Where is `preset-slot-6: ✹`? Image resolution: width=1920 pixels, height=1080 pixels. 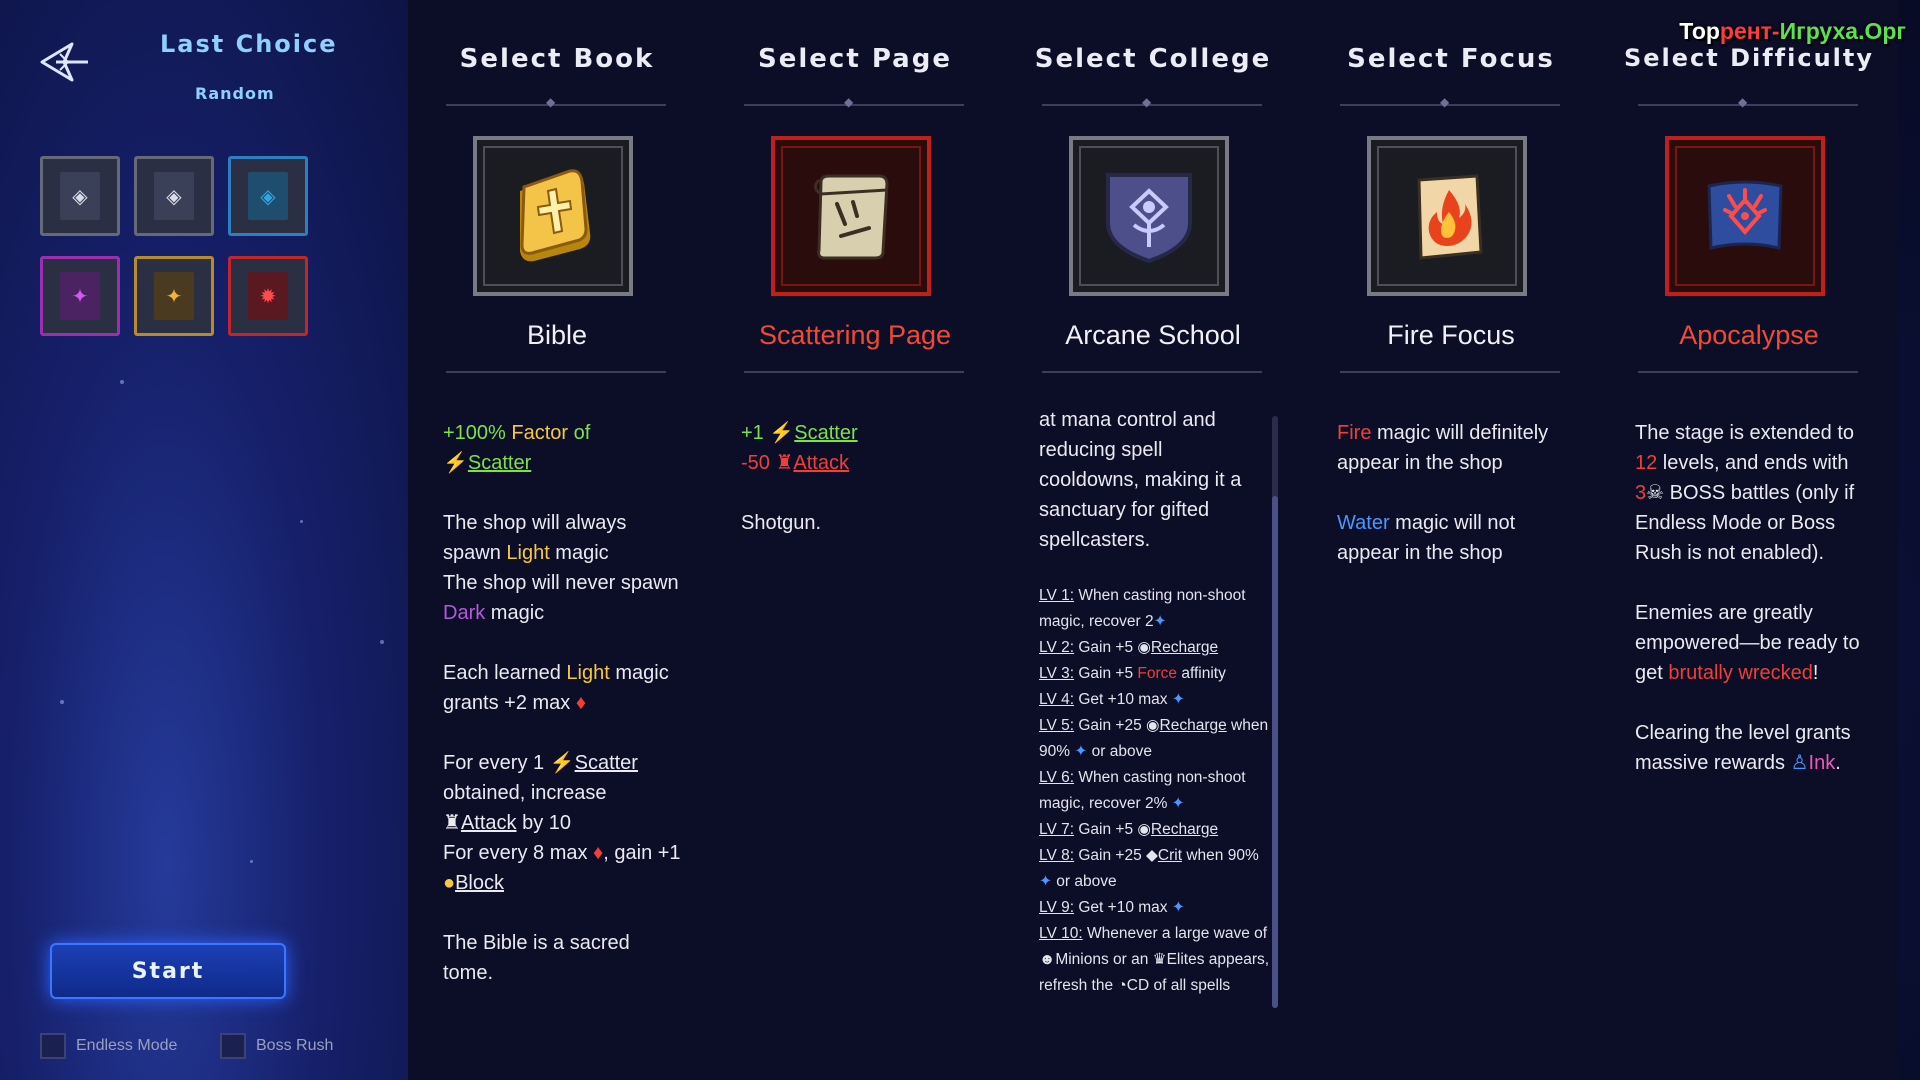
preset-slot-6: ✹ is located at coordinates (268, 296).